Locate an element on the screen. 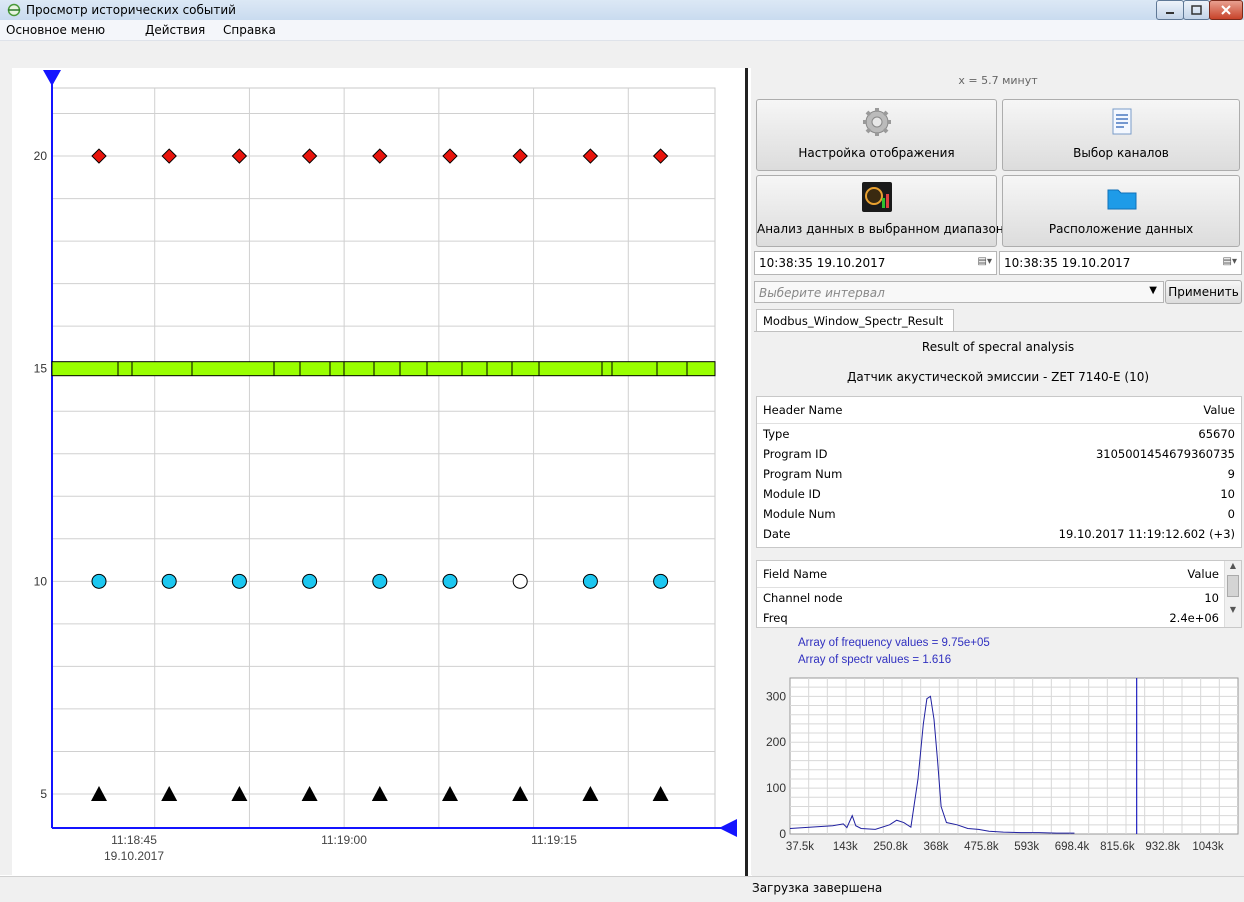 The width and height of the screenshot is (1244, 902). menu-help: Справка is located at coordinates (249, 30).